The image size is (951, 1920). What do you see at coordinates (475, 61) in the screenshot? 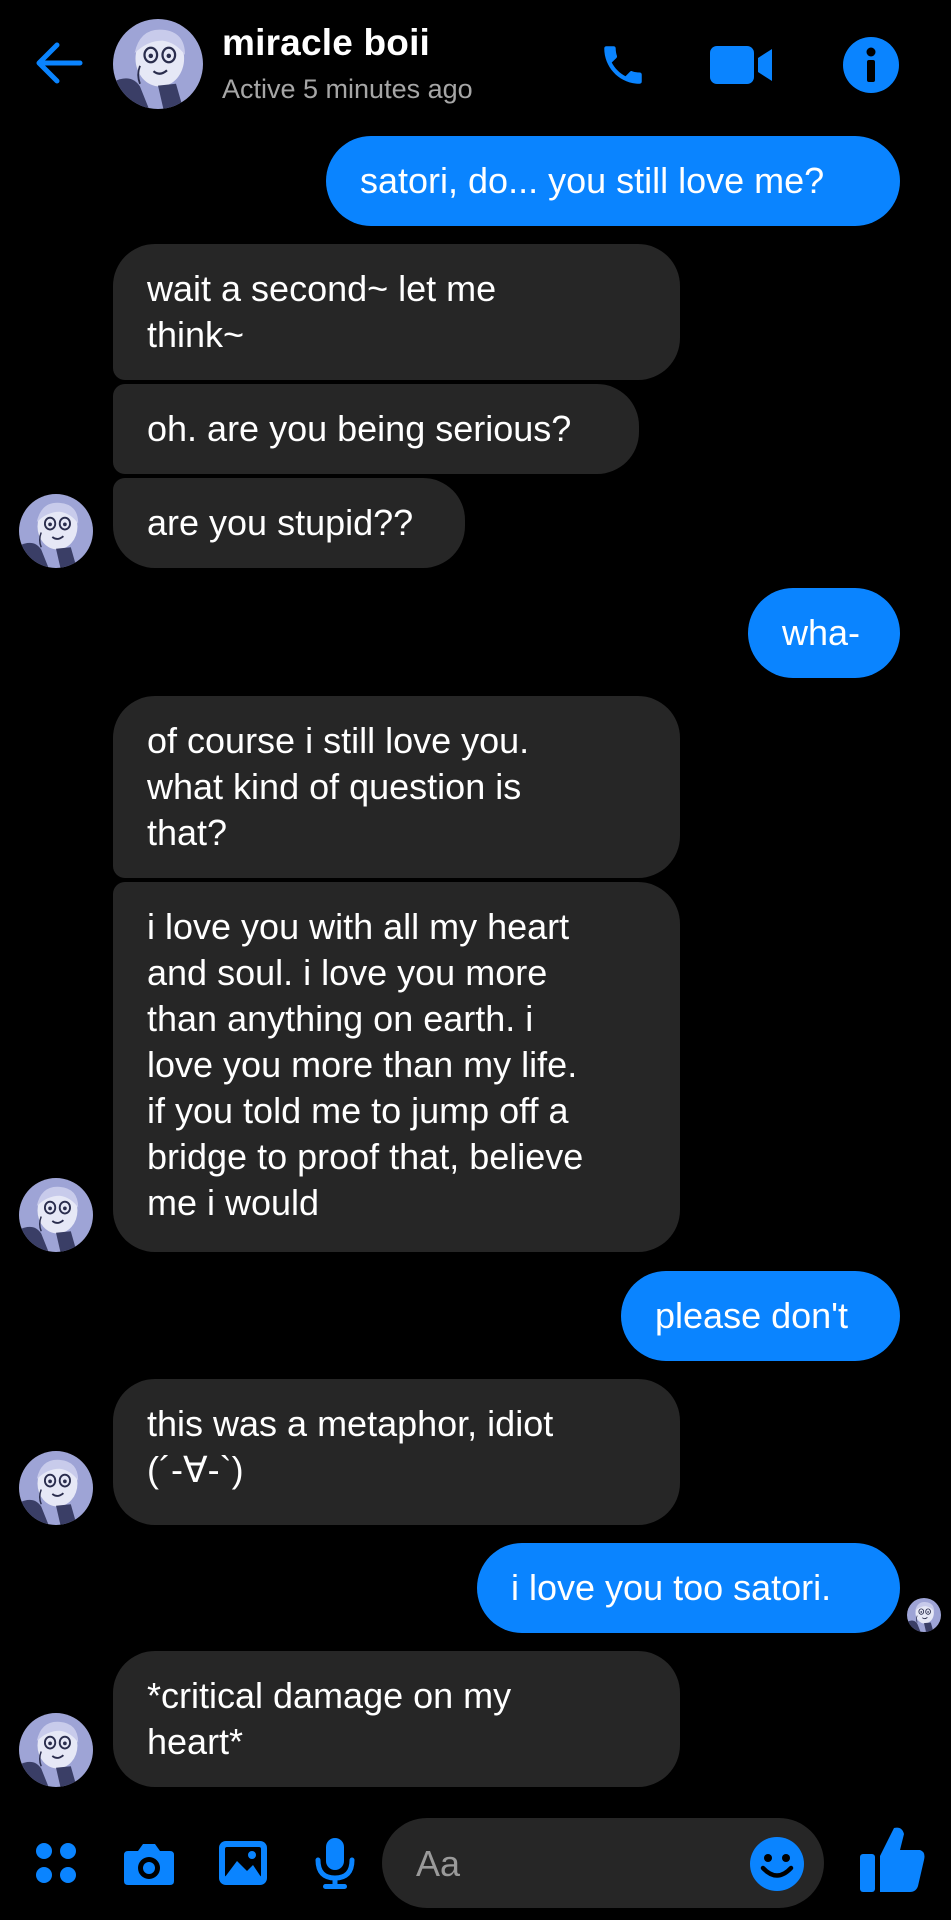
I see `chat-header: miracle boii Active 5 minutes ago` at bounding box center [475, 61].